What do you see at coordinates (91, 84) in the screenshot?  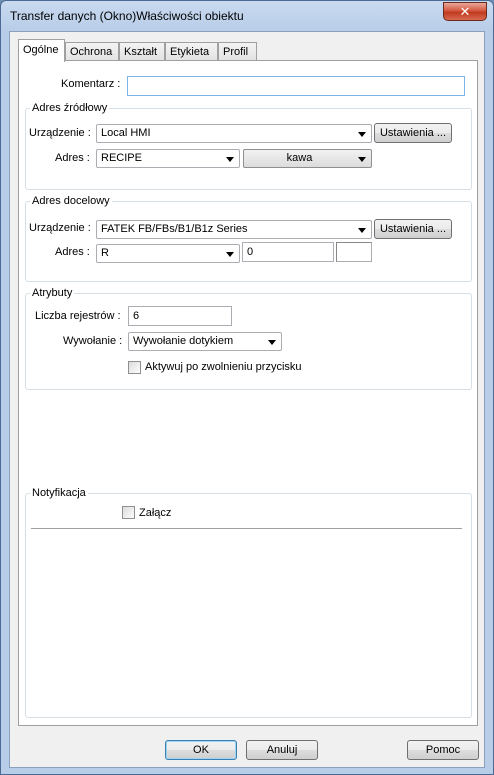 I see `comment-label: Komentarz :` at bounding box center [91, 84].